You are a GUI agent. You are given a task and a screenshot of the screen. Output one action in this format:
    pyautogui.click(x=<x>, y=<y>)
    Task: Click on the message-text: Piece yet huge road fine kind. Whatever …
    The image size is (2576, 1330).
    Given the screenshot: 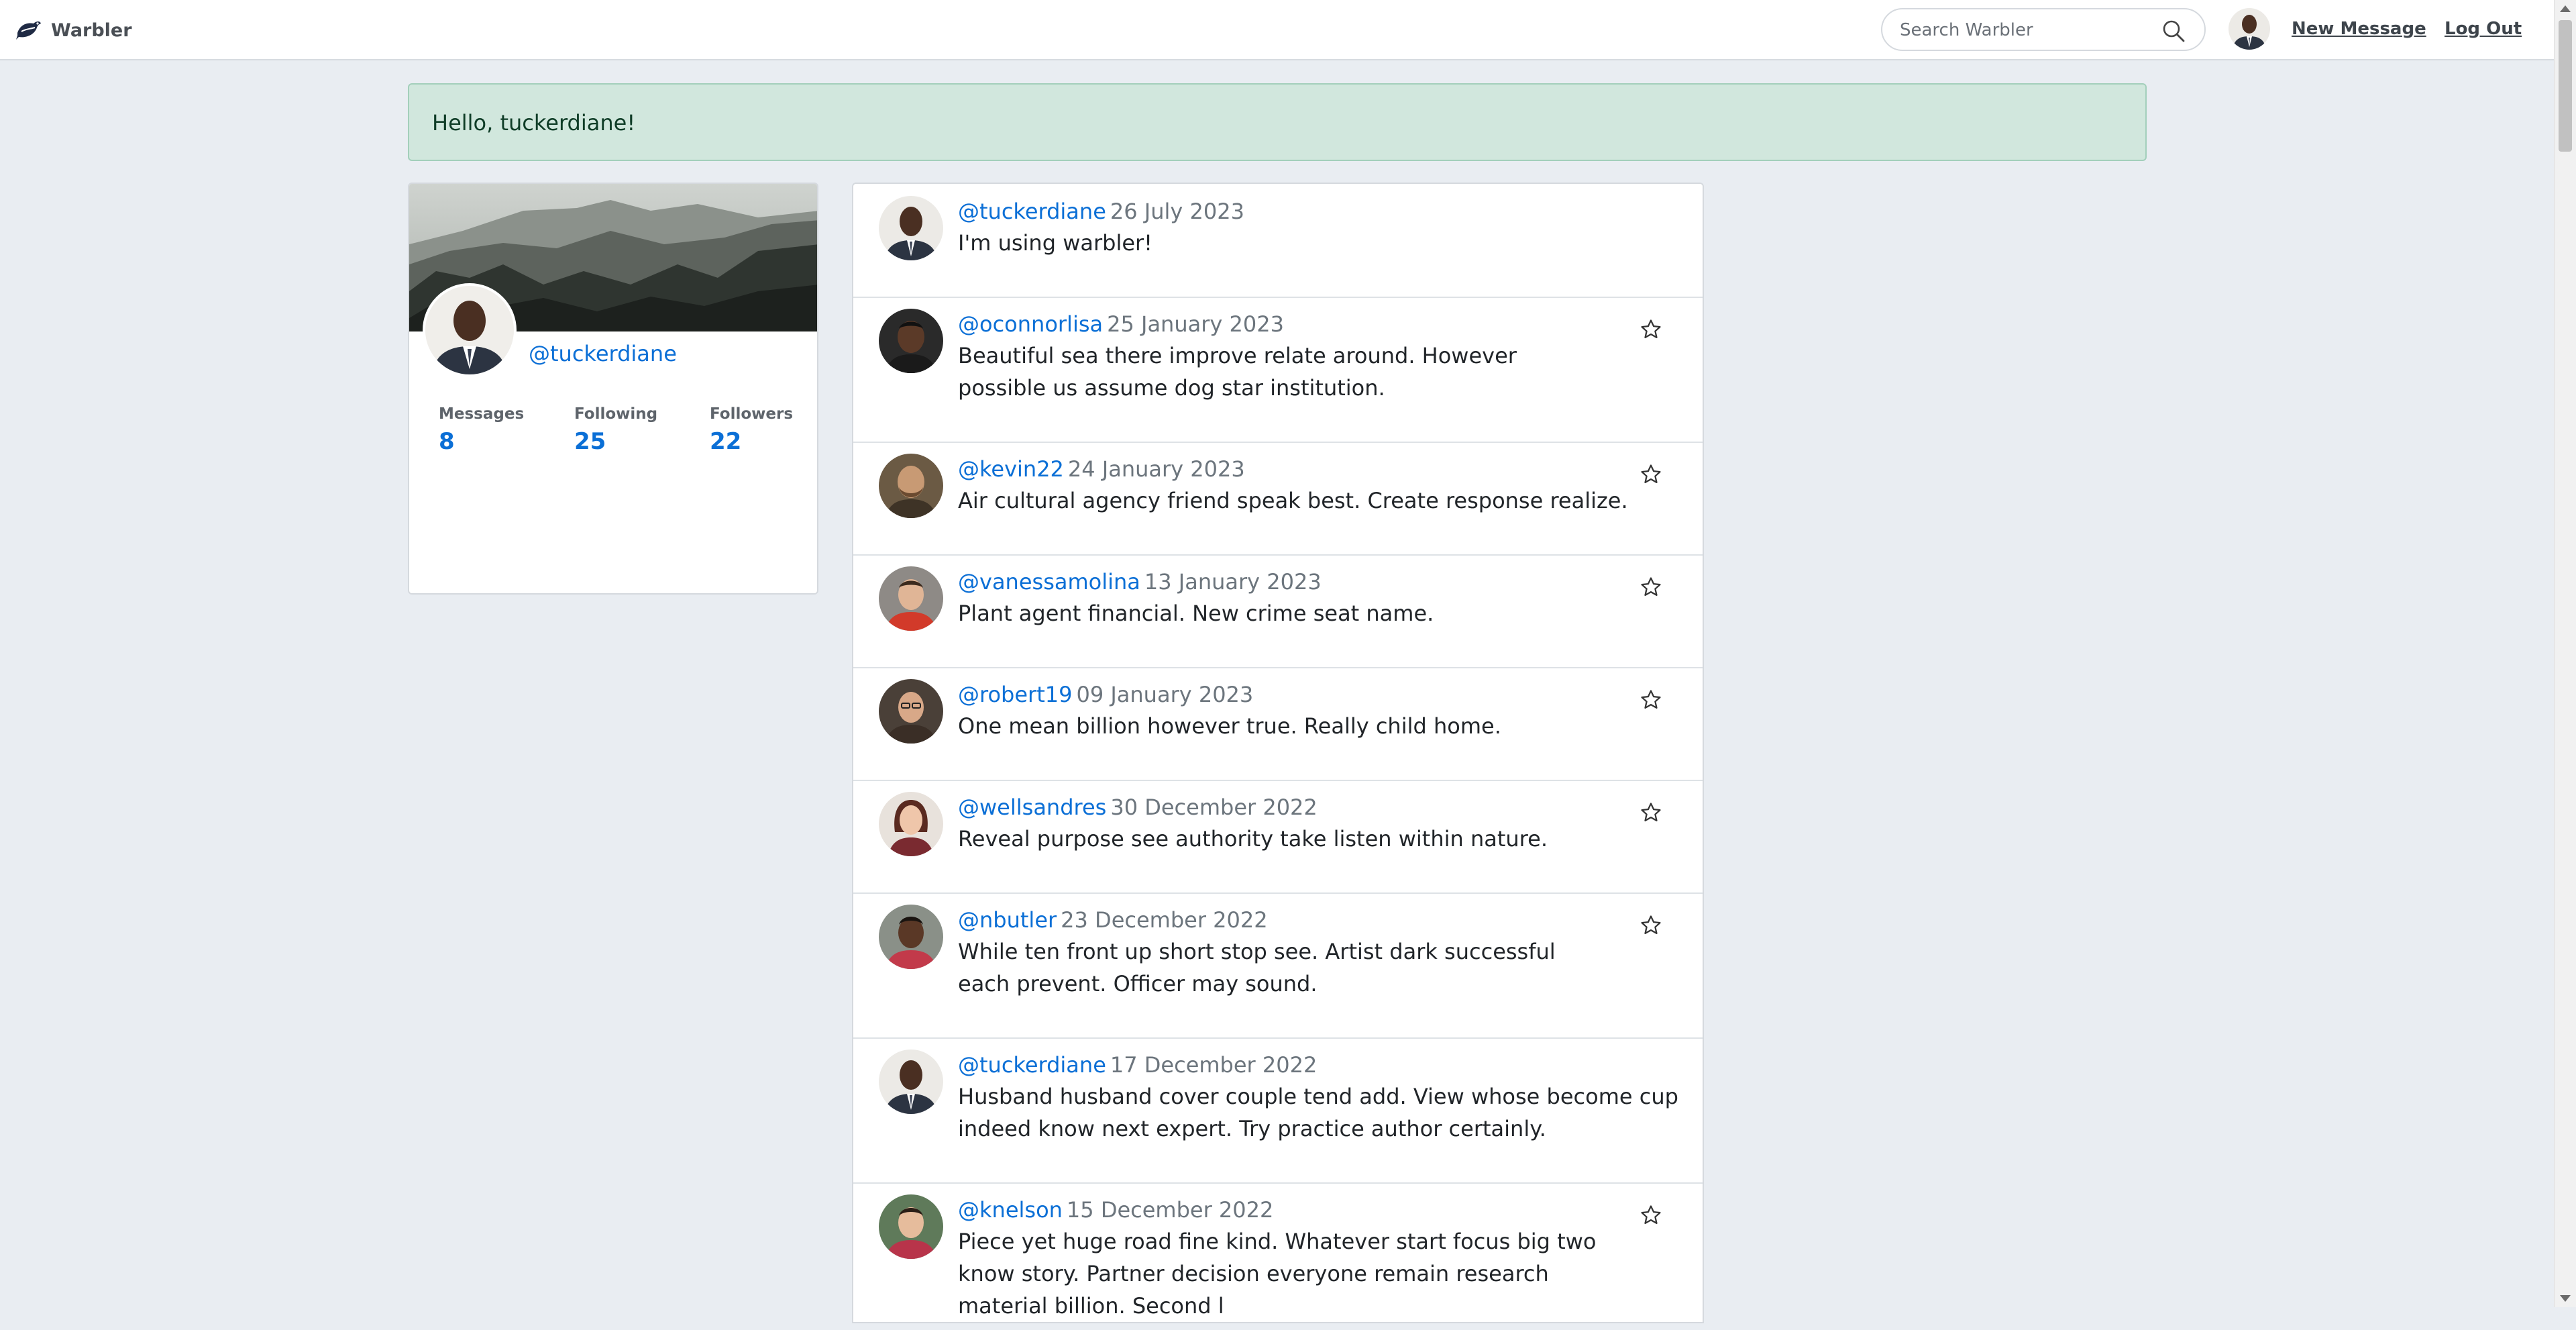 What is the action you would take?
    pyautogui.click(x=1277, y=1274)
    